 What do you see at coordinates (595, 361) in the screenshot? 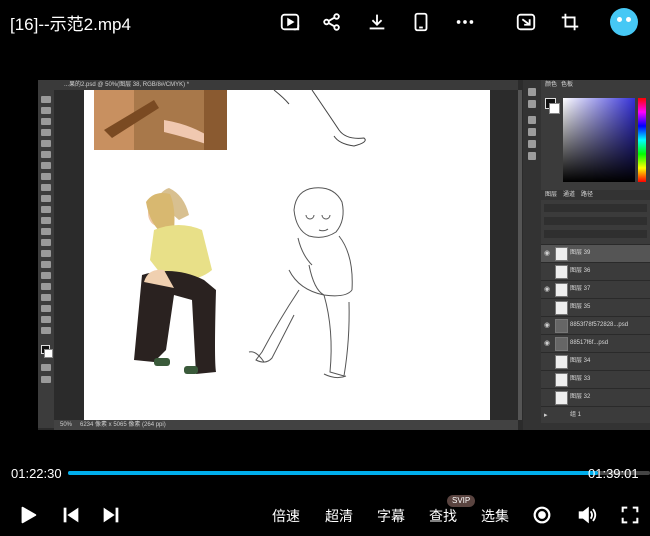
I see `layer-row: 图层 34` at bounding box center [595, 361].